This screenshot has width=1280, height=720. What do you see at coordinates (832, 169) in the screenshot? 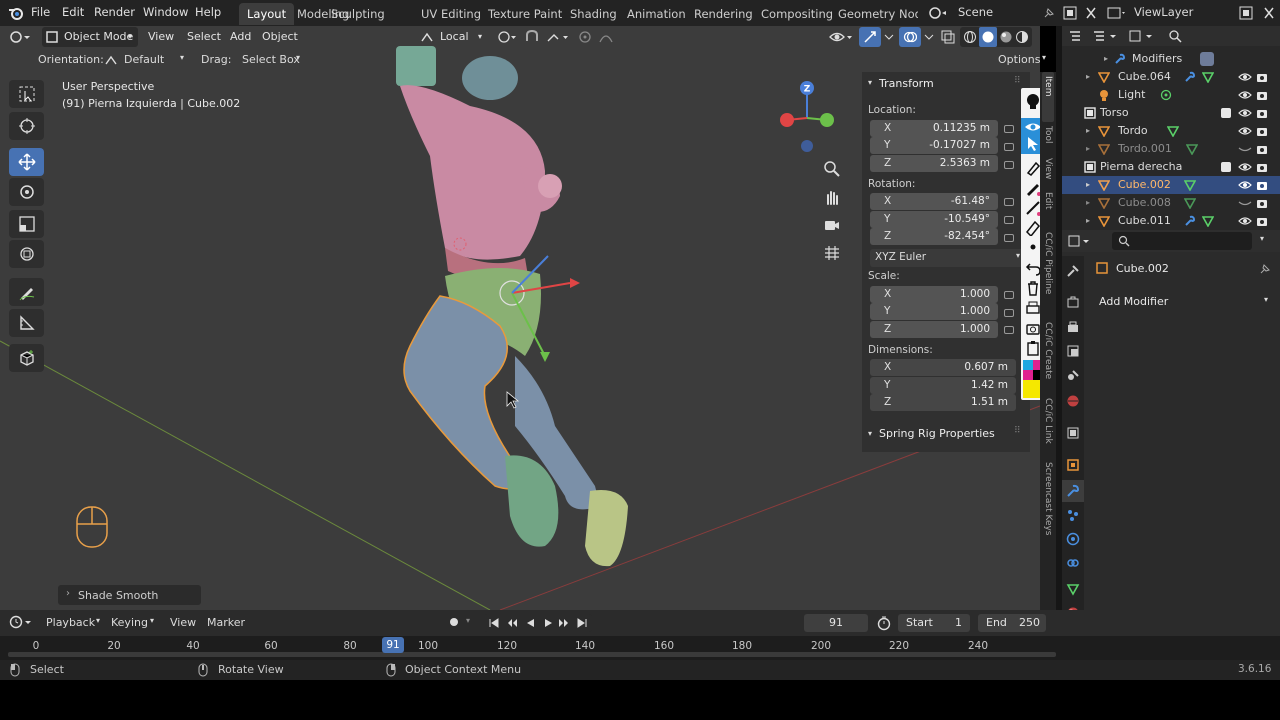
I see `zoom-icon` at bounding box center [832, 169].